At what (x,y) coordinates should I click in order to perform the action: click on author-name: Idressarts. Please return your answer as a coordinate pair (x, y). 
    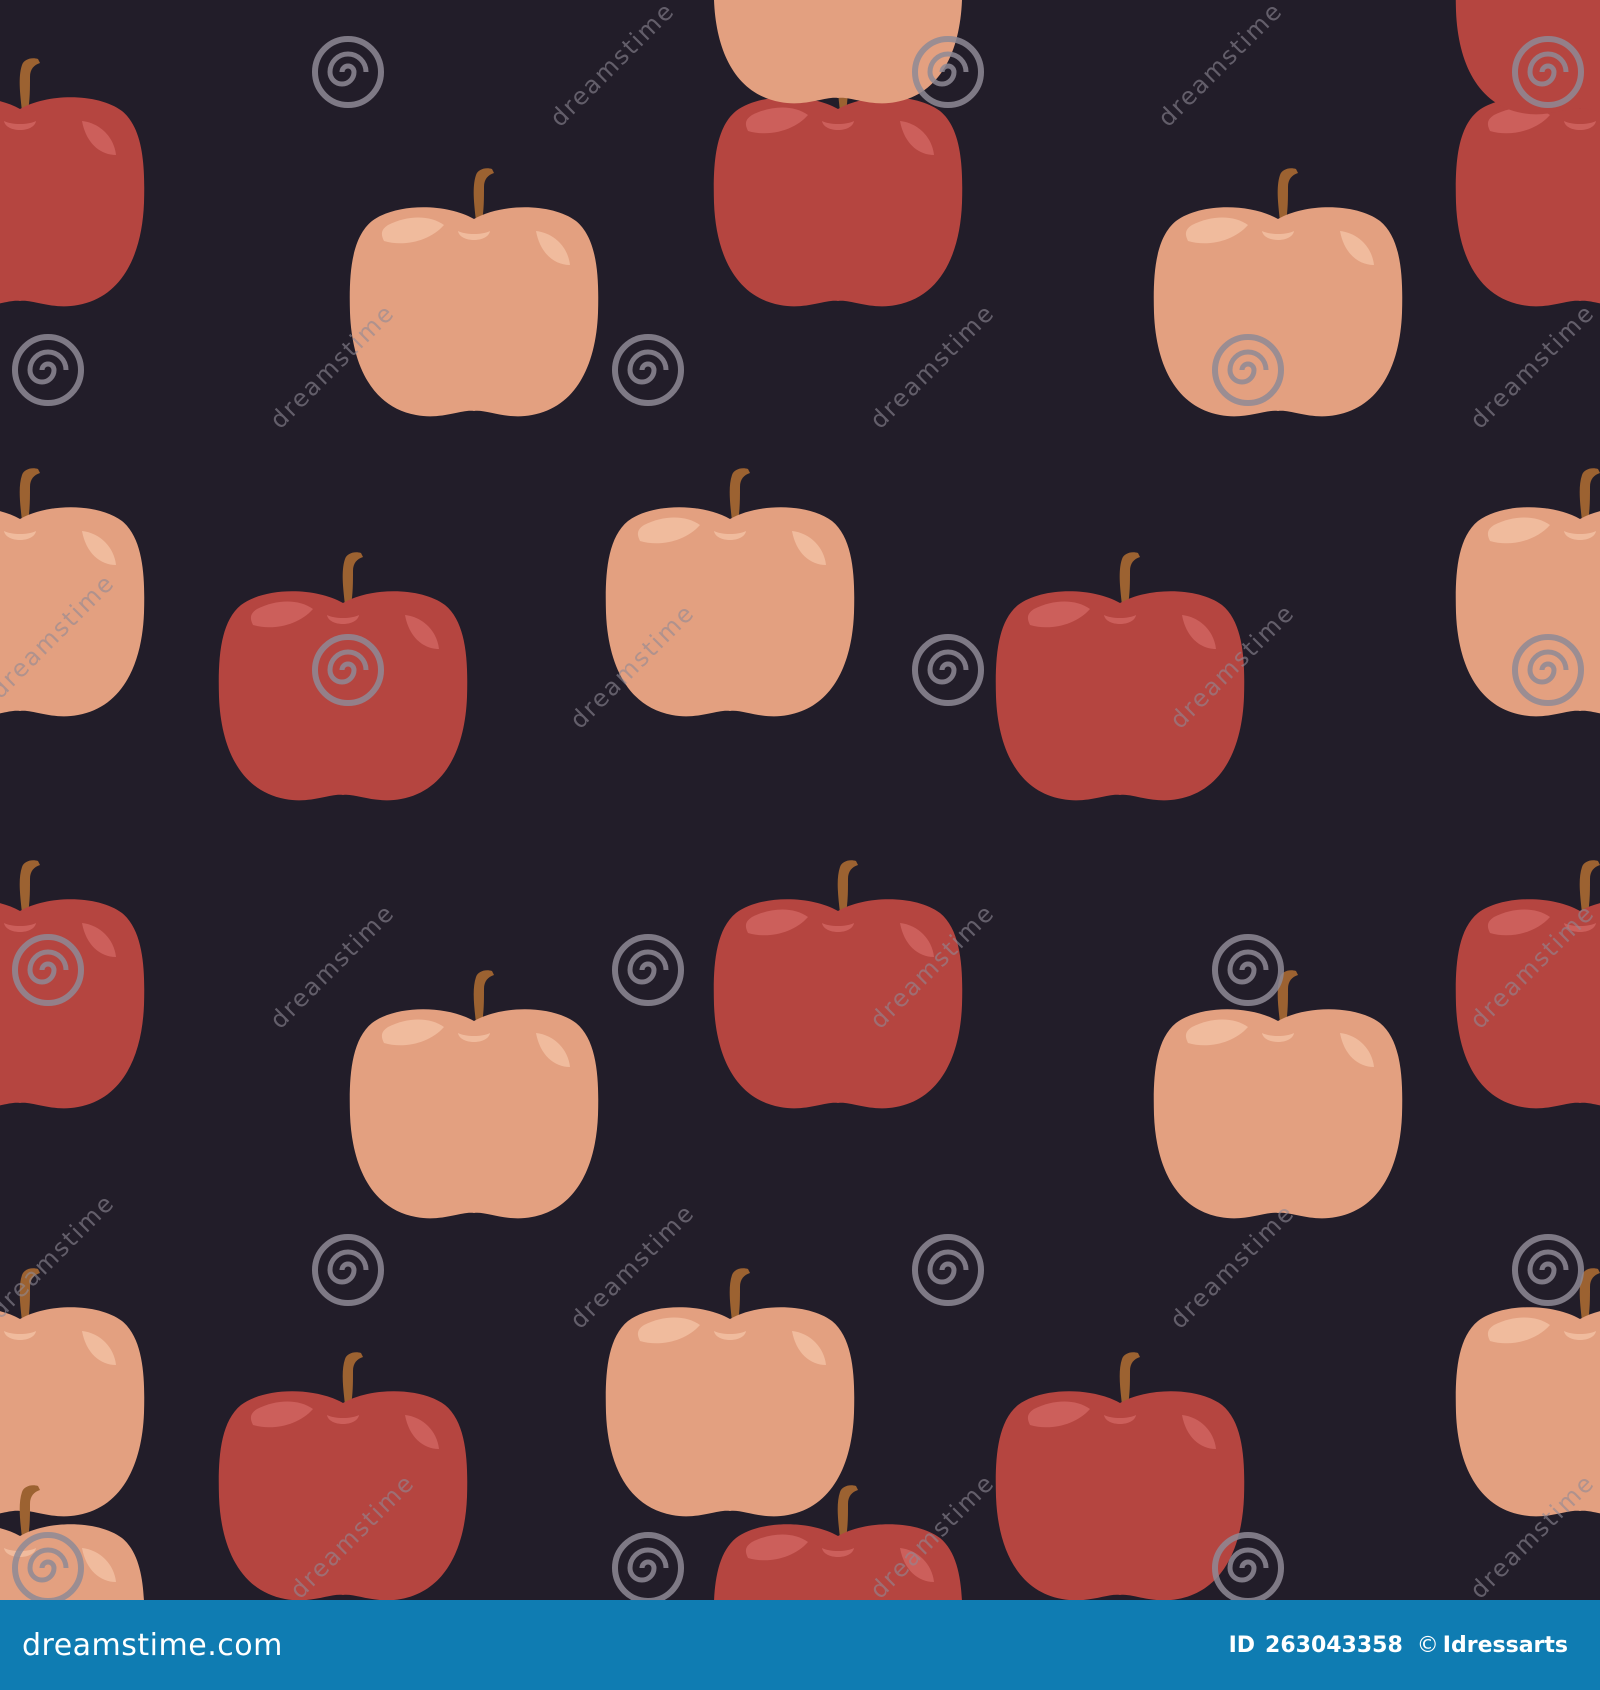
    Looking at the image, I should click on (1505, 1645).